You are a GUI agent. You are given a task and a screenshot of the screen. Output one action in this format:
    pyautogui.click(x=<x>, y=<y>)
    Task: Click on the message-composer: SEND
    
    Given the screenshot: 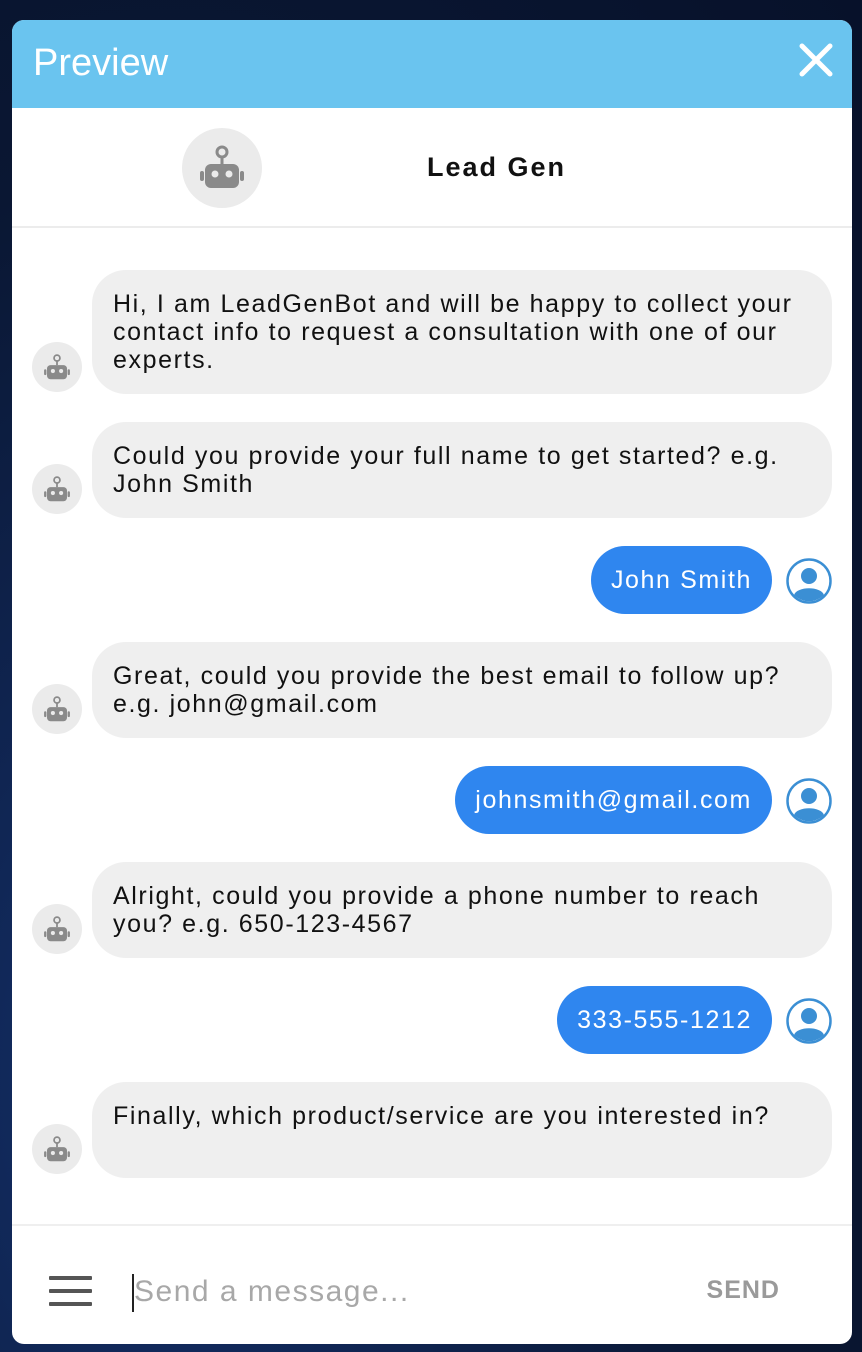 What is the action you would take?
    pyautogui.click(x=432, y=1284)
    